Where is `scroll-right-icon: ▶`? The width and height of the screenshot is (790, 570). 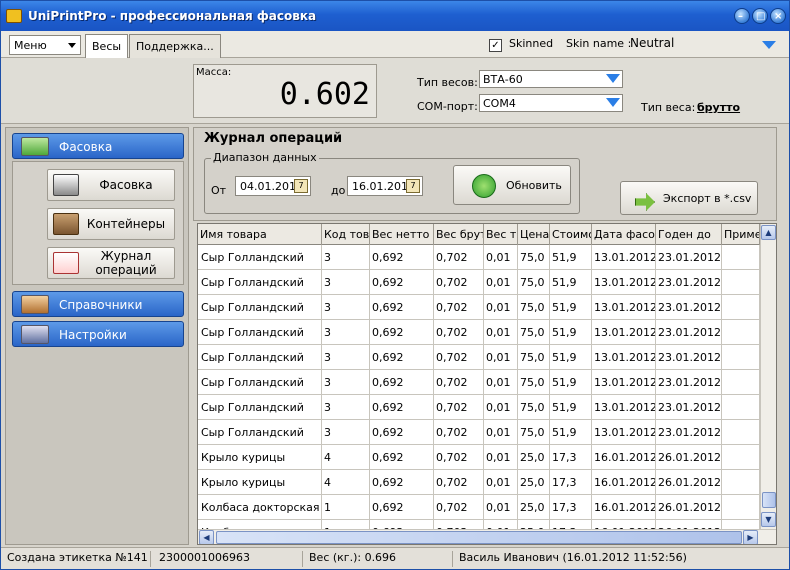
scroll-right-icon: ▶ is located at coordinates (750, 537).